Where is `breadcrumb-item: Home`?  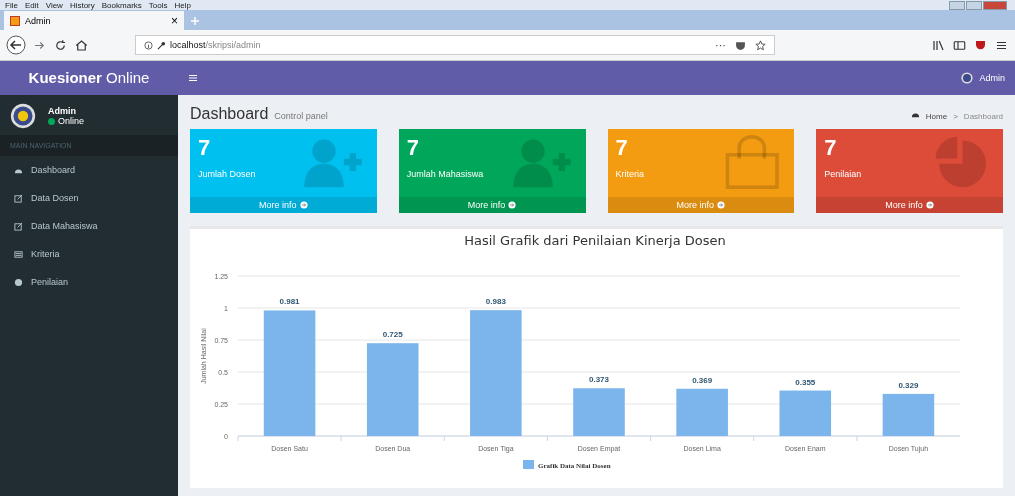
breadcrumb-item: Home is located at coordinates (936, 116).